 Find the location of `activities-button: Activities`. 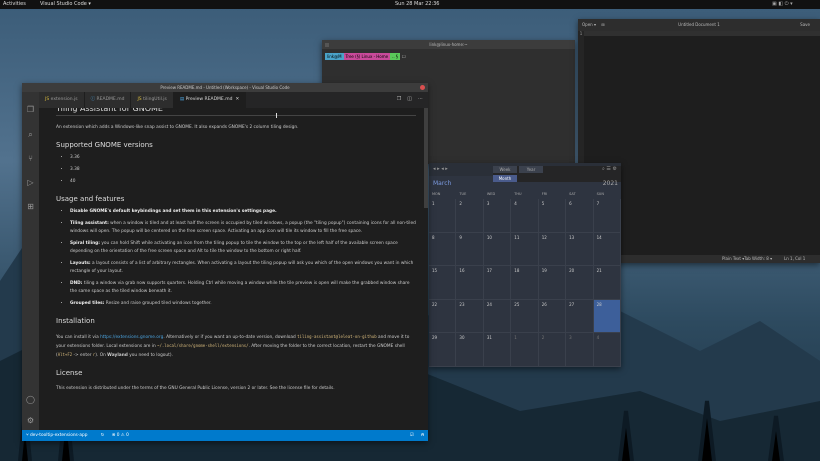

activities-button: Activities is located at coordinates (14, 4).